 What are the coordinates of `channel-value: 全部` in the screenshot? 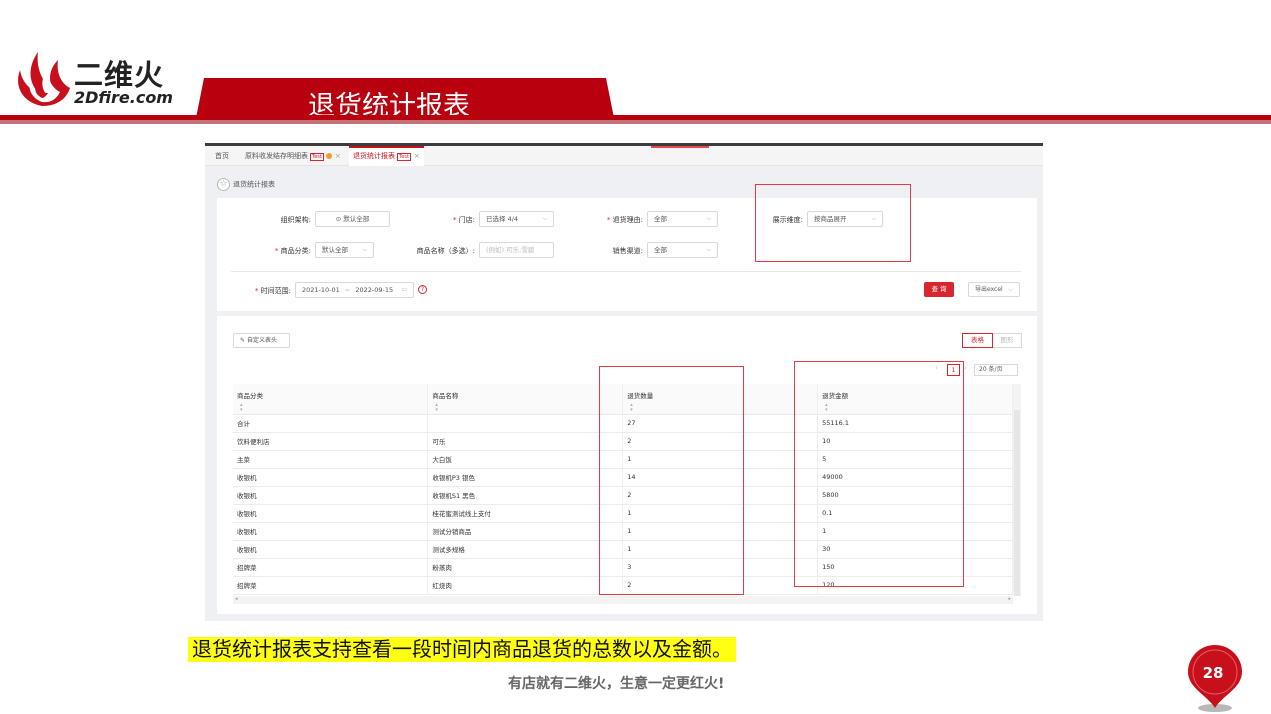 It's located at (660, 250).